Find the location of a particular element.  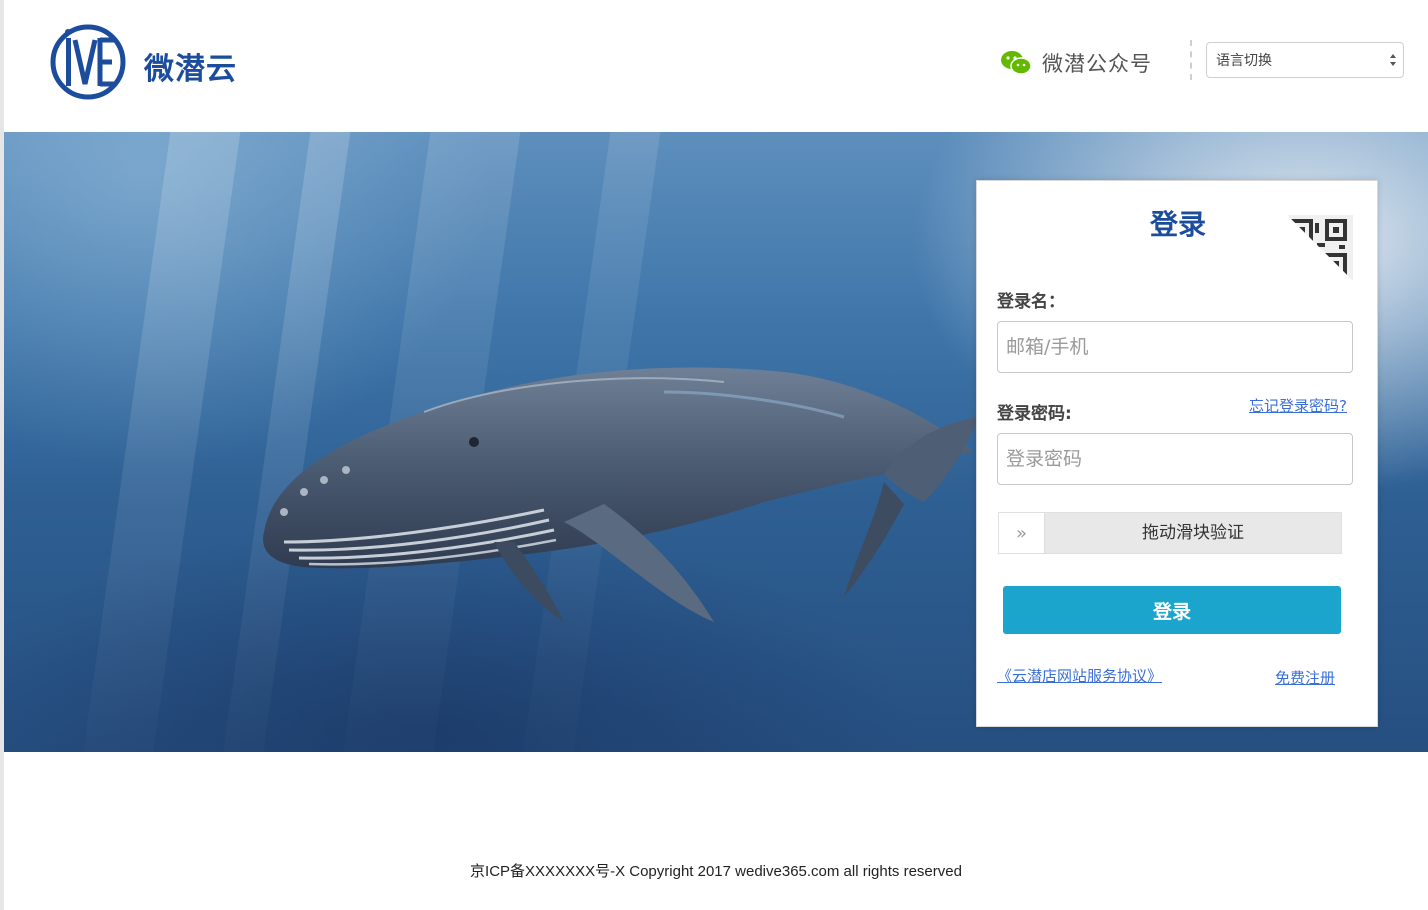

qr-code-icon is located at coordinates (1320, 248).